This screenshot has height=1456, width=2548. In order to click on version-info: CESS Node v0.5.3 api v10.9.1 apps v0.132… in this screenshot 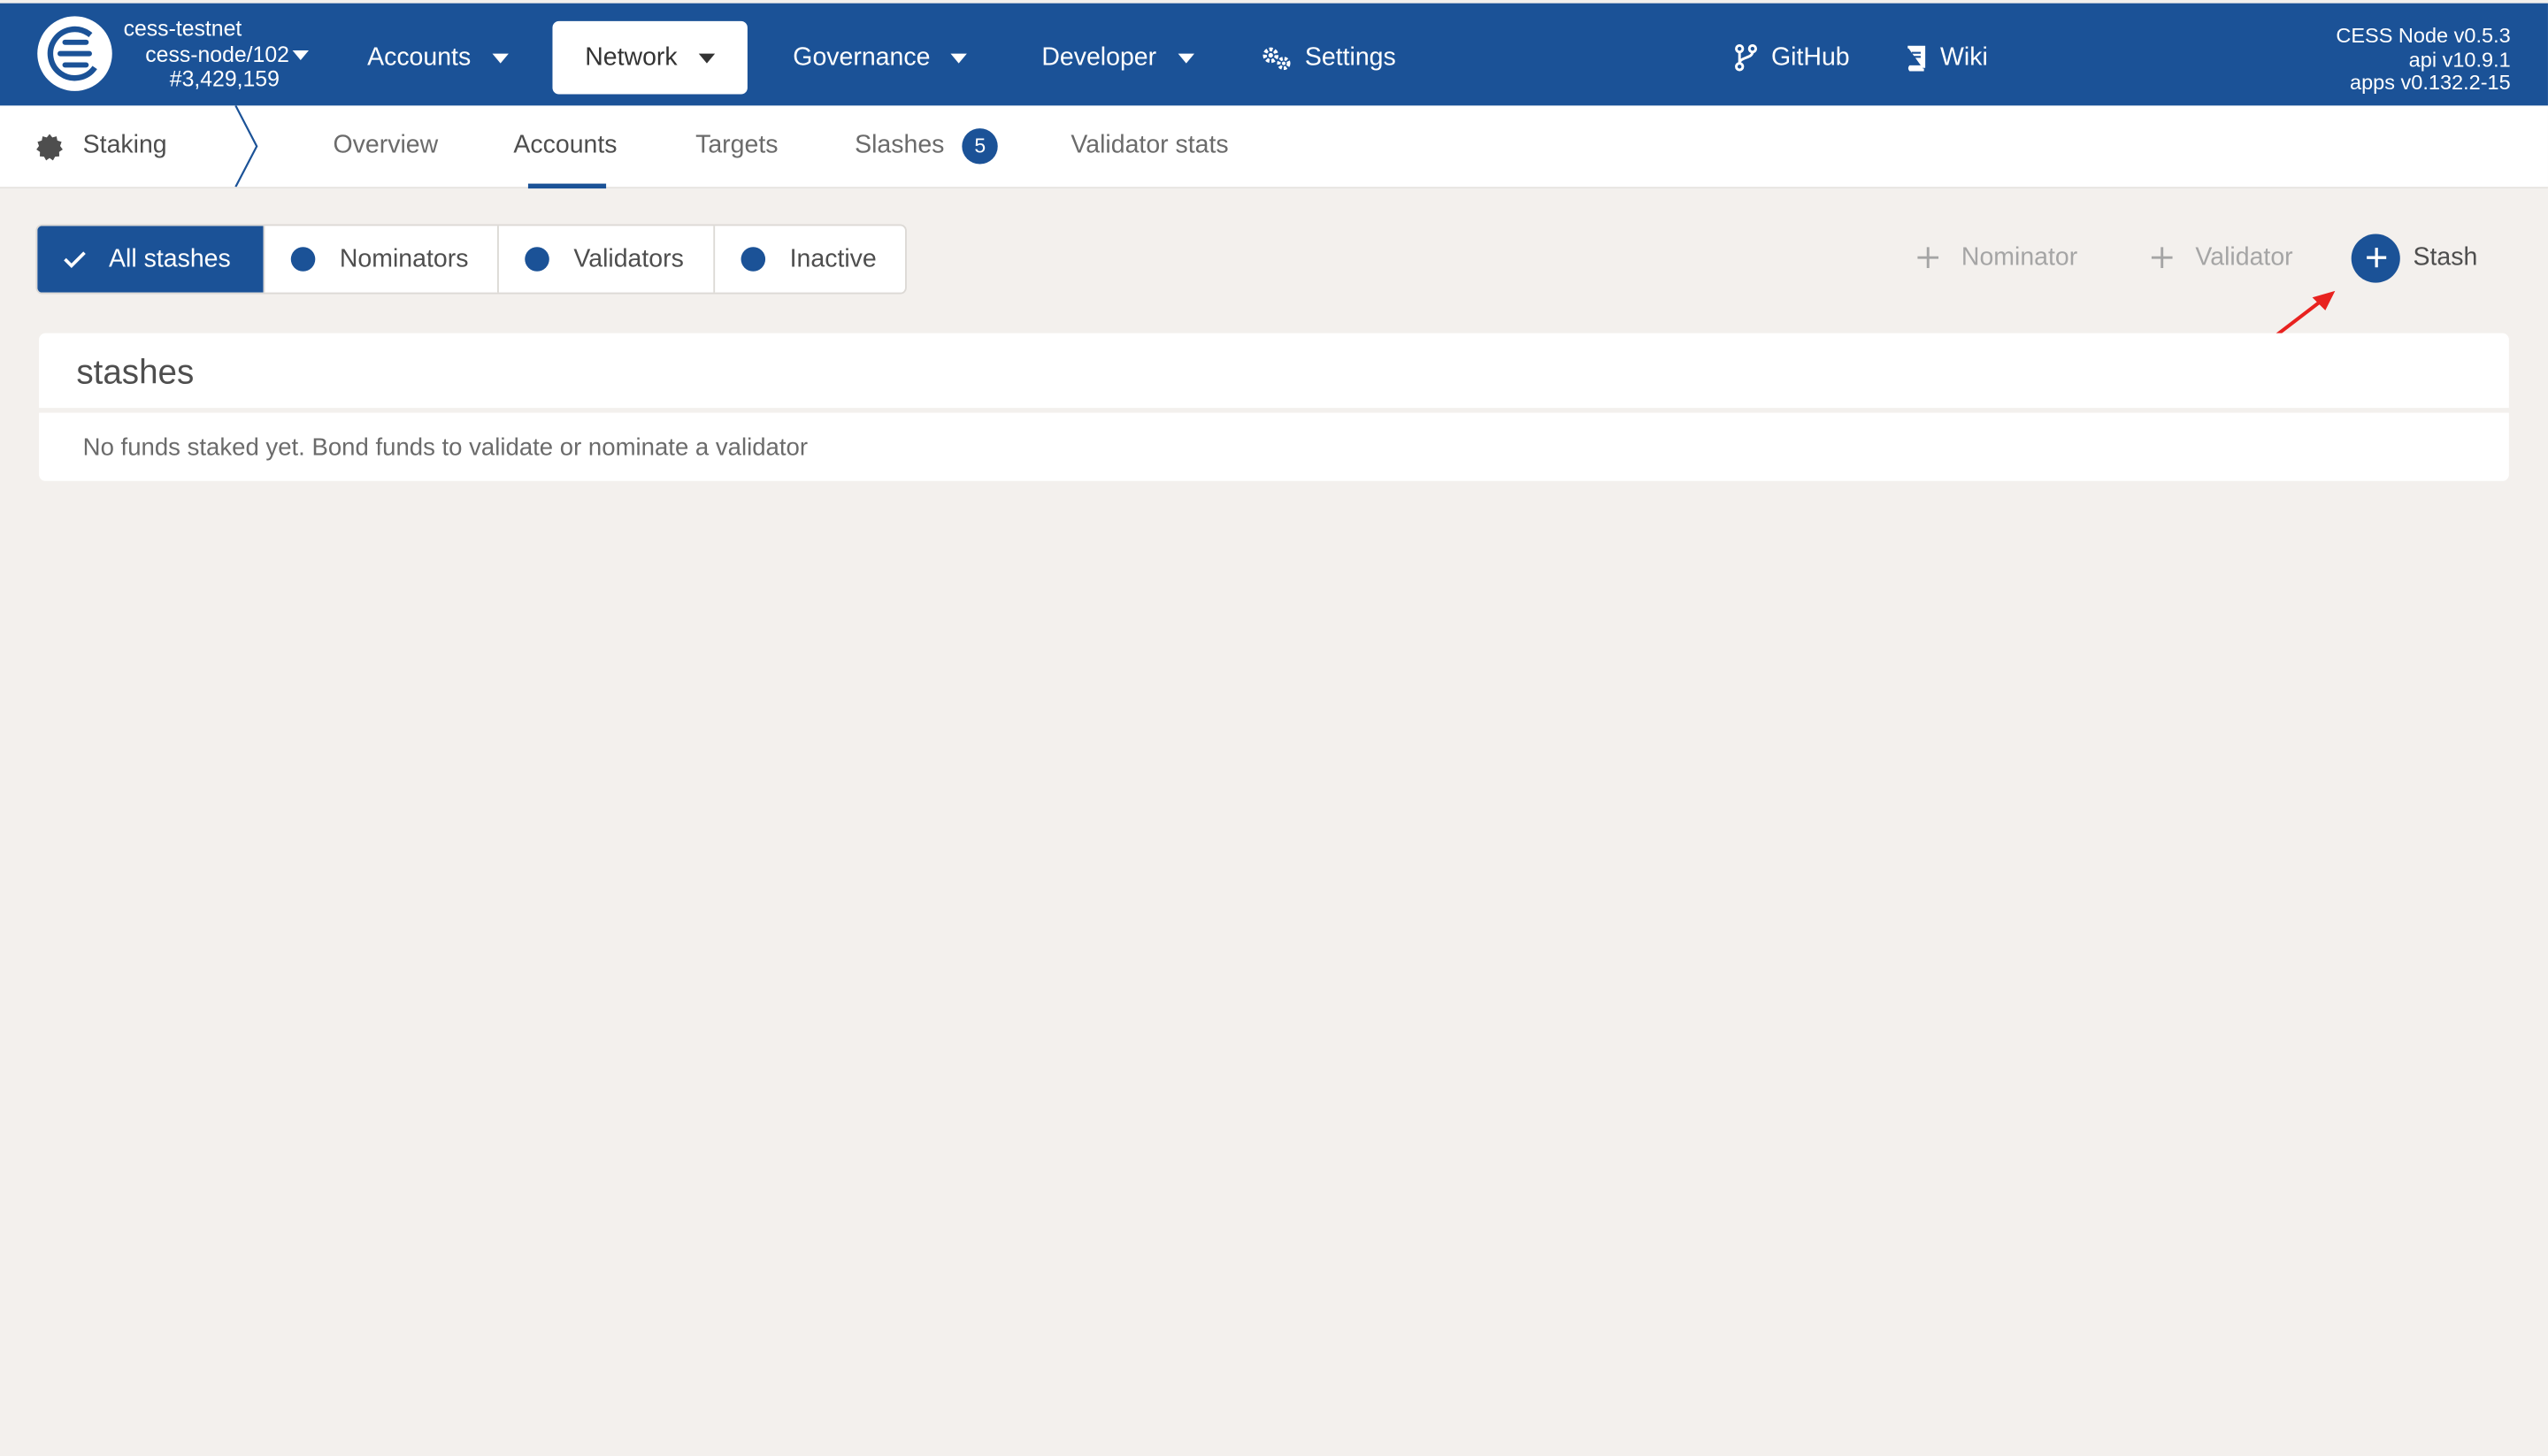, I will do `click(2424, 59)`.